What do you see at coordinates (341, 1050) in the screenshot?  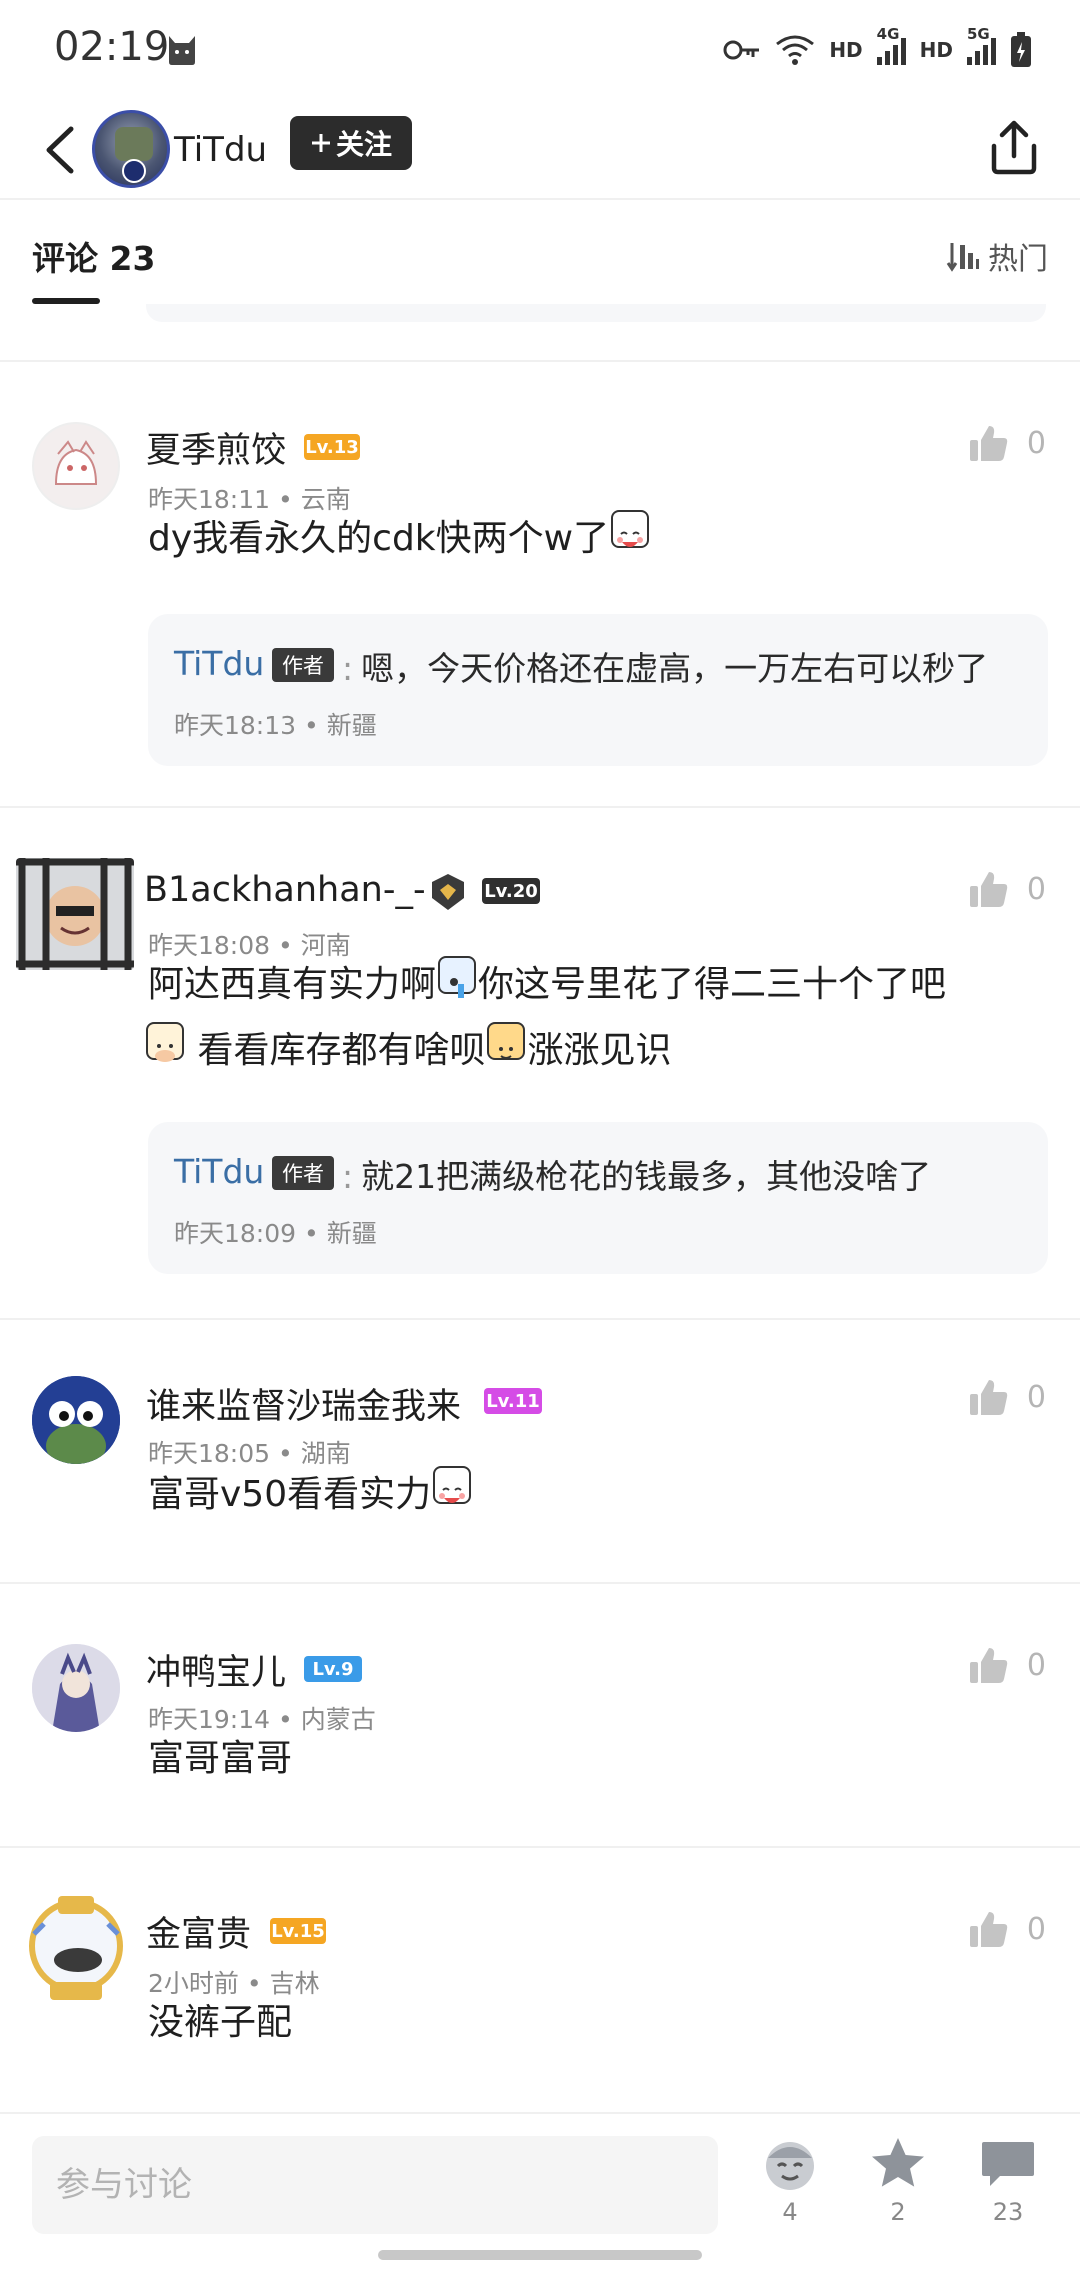 I see `comment-text-part: 看看库存都有啥呗` at bounding box center [341, 1050].